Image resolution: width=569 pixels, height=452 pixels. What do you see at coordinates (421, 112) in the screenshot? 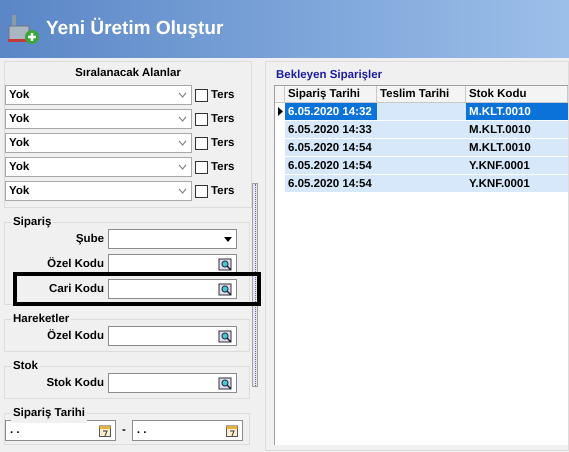
I see `table-row: 6.05.2020 14:32 M.KLT.0010` at bounding box center [421, 112].